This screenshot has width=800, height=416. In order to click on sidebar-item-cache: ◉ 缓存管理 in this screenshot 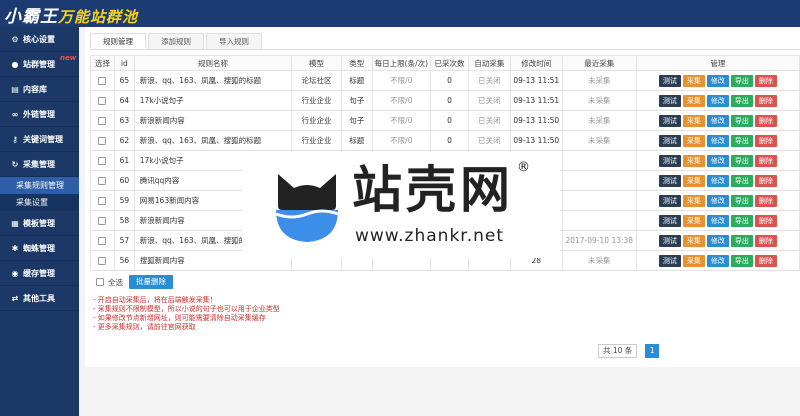, I will do `click(39, 273)`.